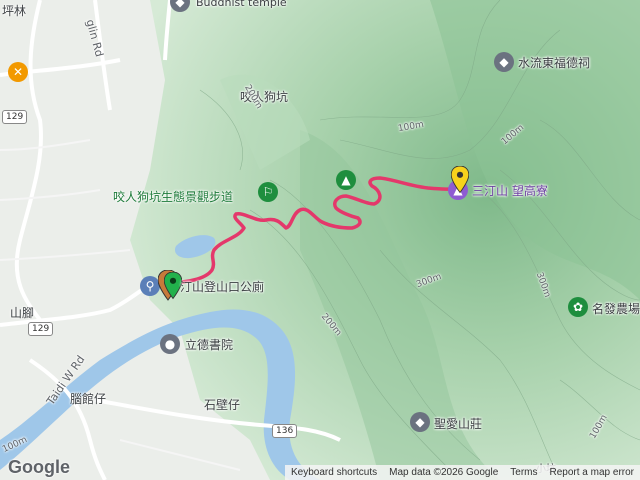 Image resolution: width=640 pixels, height=480 pixels. Describe the element at coordinates (458, 424) in the screenshot. I see `label-shengai-villa: 聖愛山莊` at that location.